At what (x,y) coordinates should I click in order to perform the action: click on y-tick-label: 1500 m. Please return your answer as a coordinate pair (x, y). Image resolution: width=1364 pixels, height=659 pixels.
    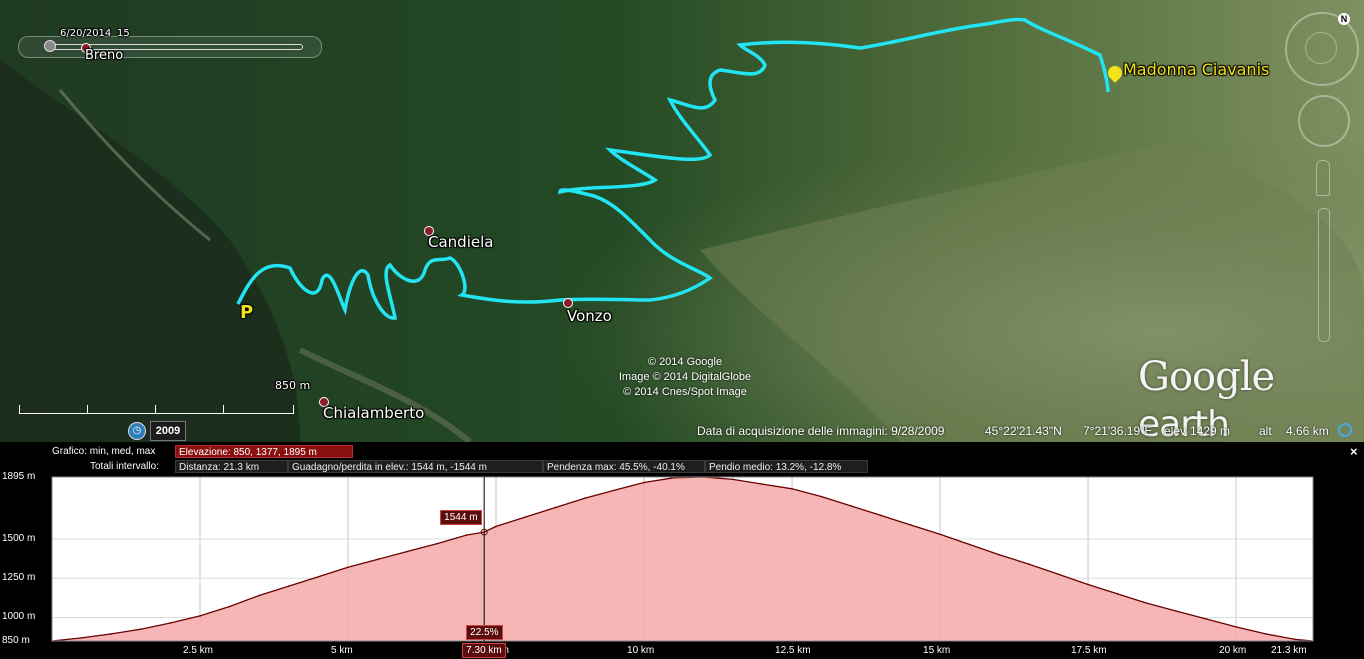
    Looking at the image, I should click on (19, 538).